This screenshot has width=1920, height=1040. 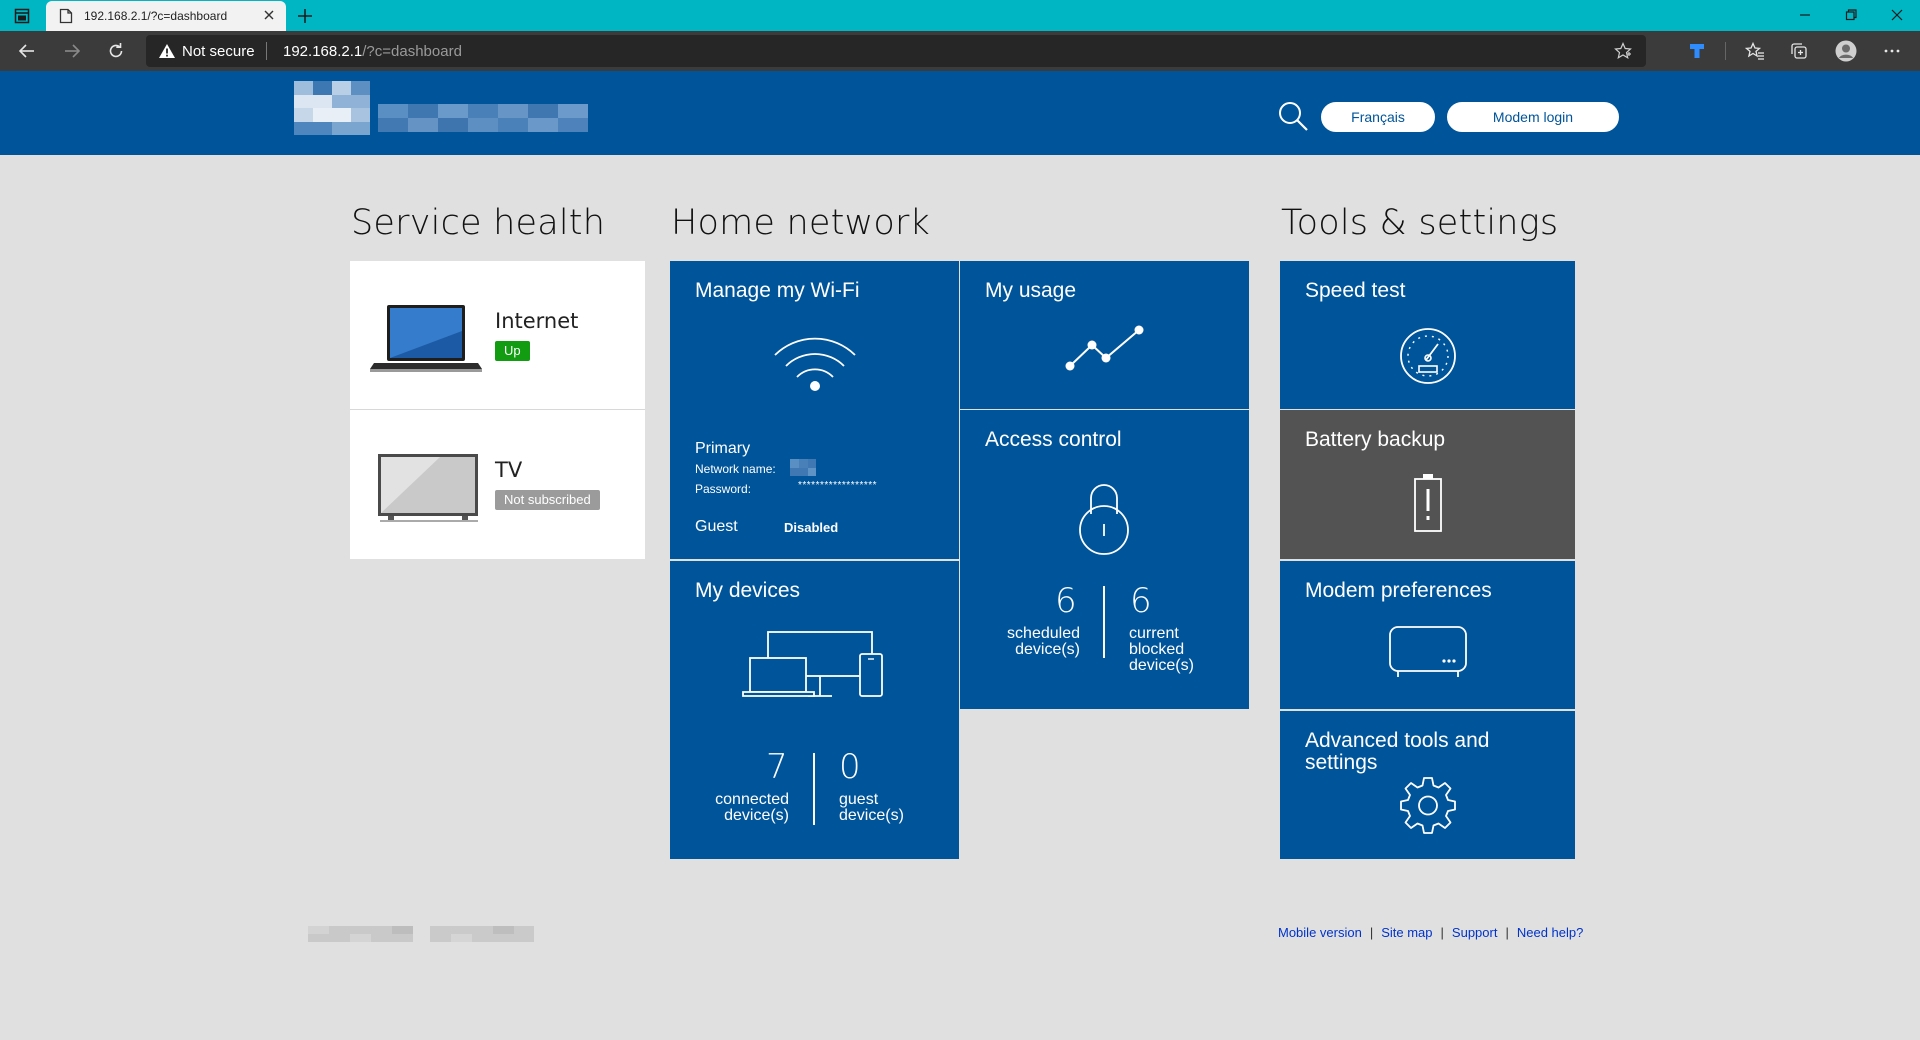 What do you see at coordinates (1398, 590) in the screenshot?
I see `modem-preferences-title: Modem preferences` at bounding box center [1398, 590].